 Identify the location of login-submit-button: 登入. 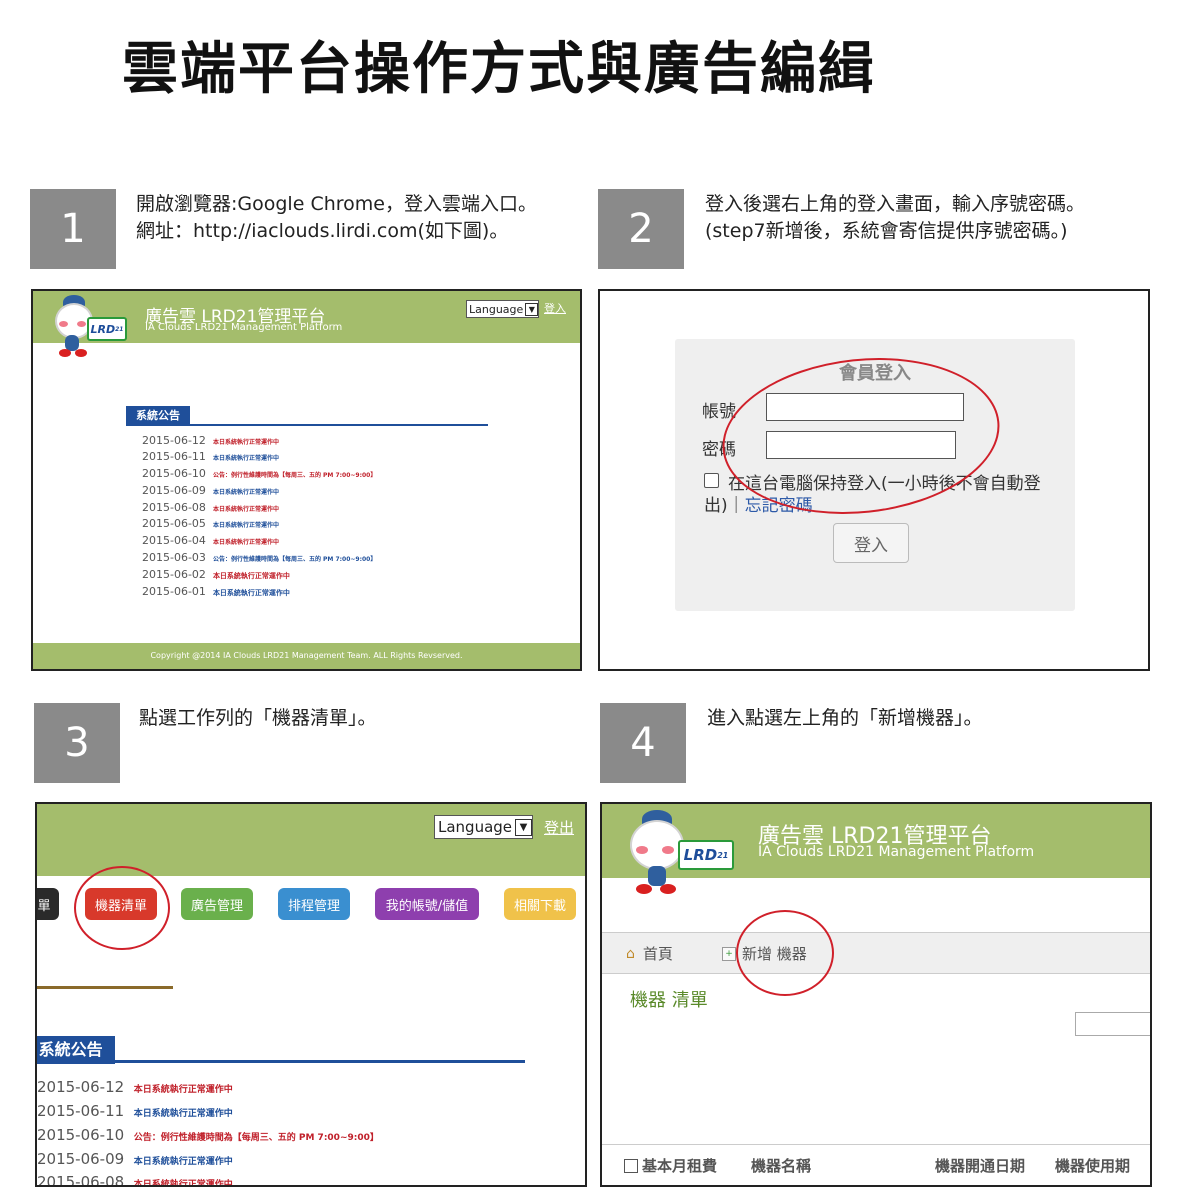
(871, 543).